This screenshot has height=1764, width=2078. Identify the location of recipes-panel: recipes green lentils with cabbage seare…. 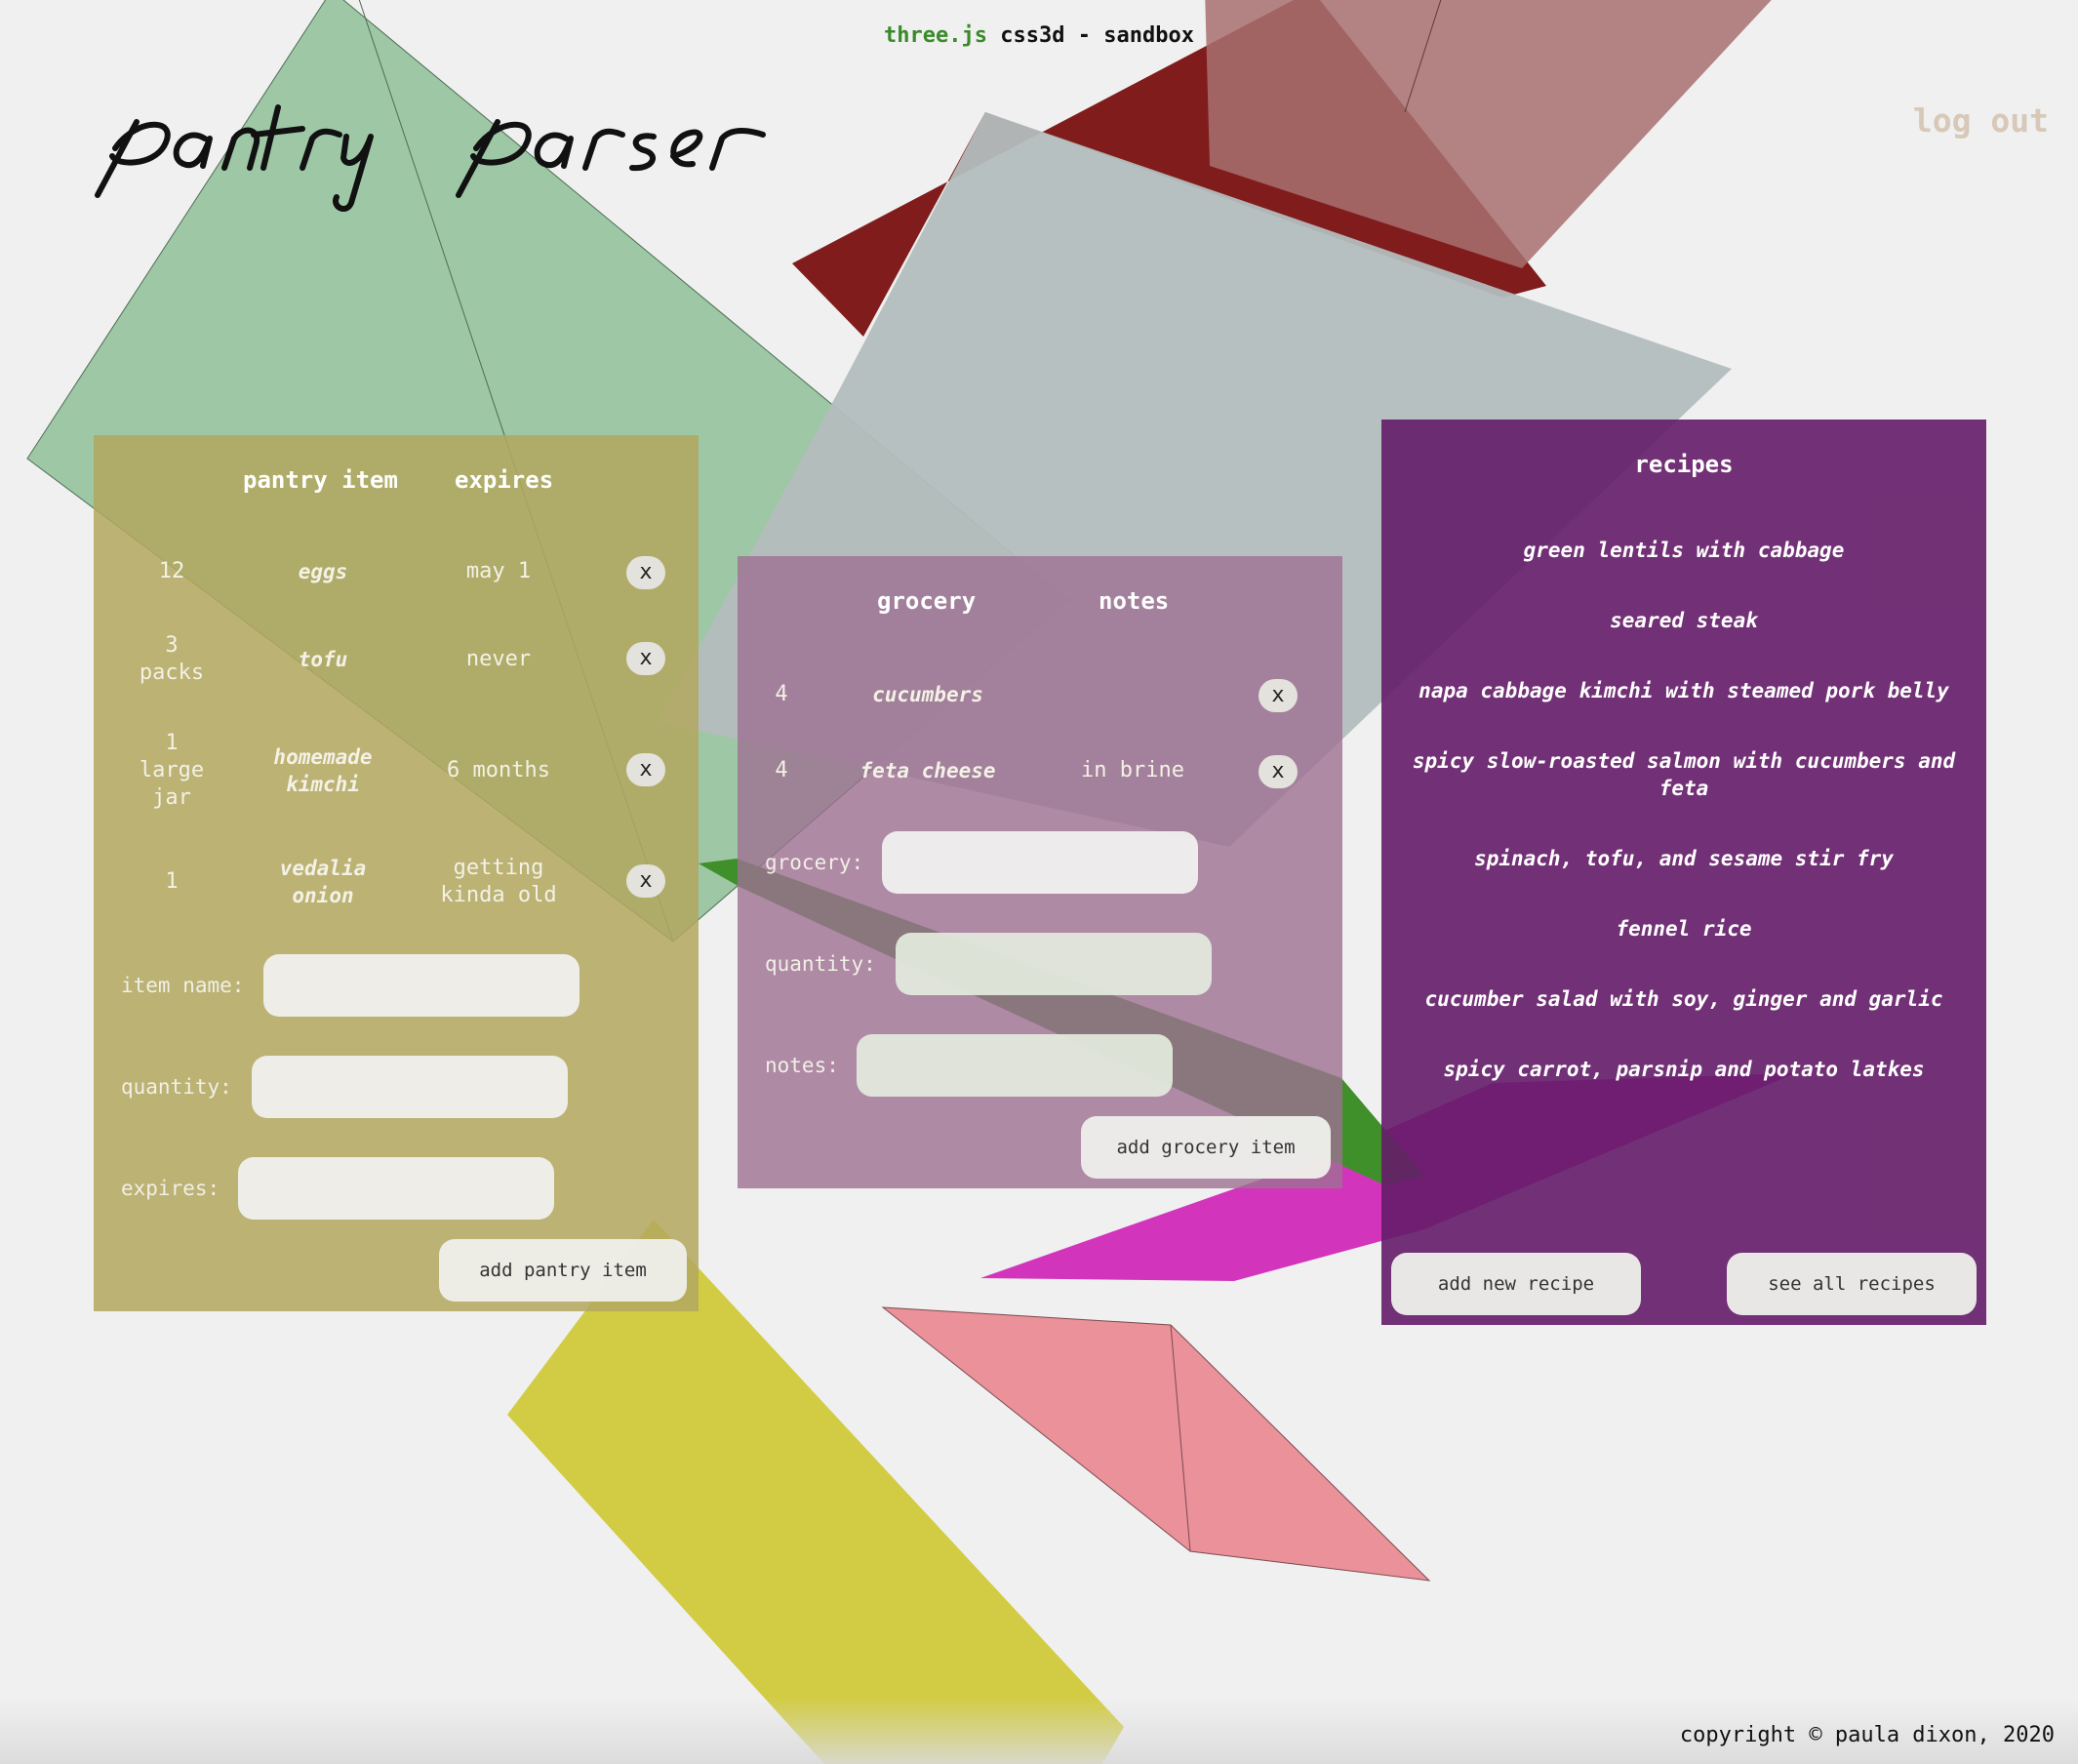
(1683, 873).